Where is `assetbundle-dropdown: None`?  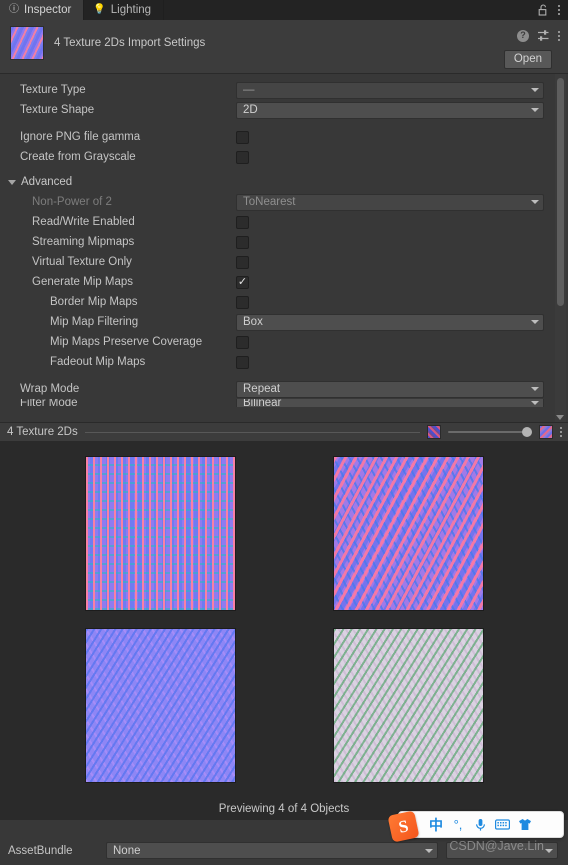
assetbundle-dropdown: None is located at coordinates (272, 850).